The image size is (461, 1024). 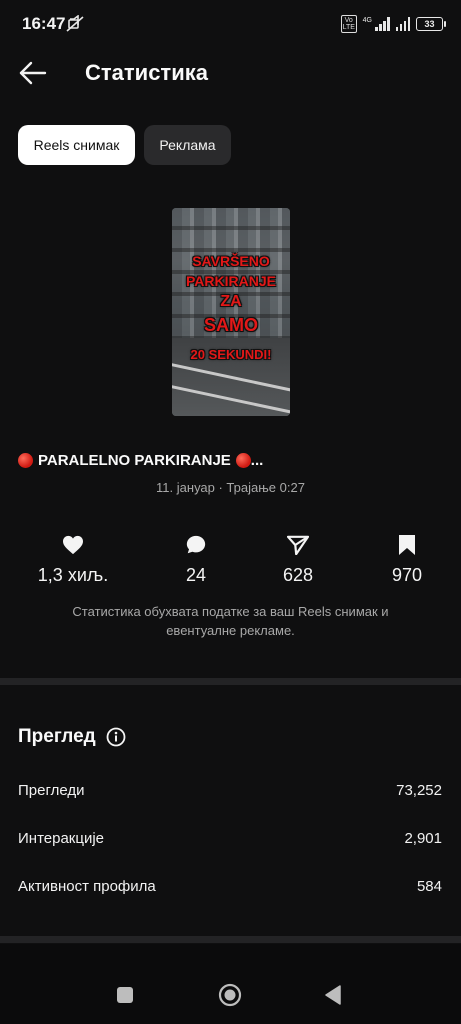 I want to click on stat-value: 970, so click(x=407, y=575).